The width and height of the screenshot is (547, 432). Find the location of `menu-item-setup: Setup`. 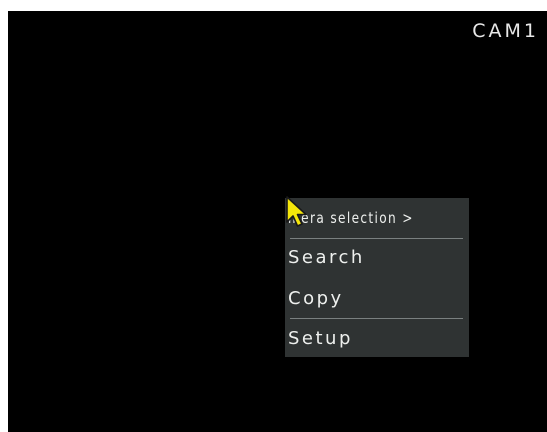

menu-item-setup: Setup is located at coordinates (320, 339).